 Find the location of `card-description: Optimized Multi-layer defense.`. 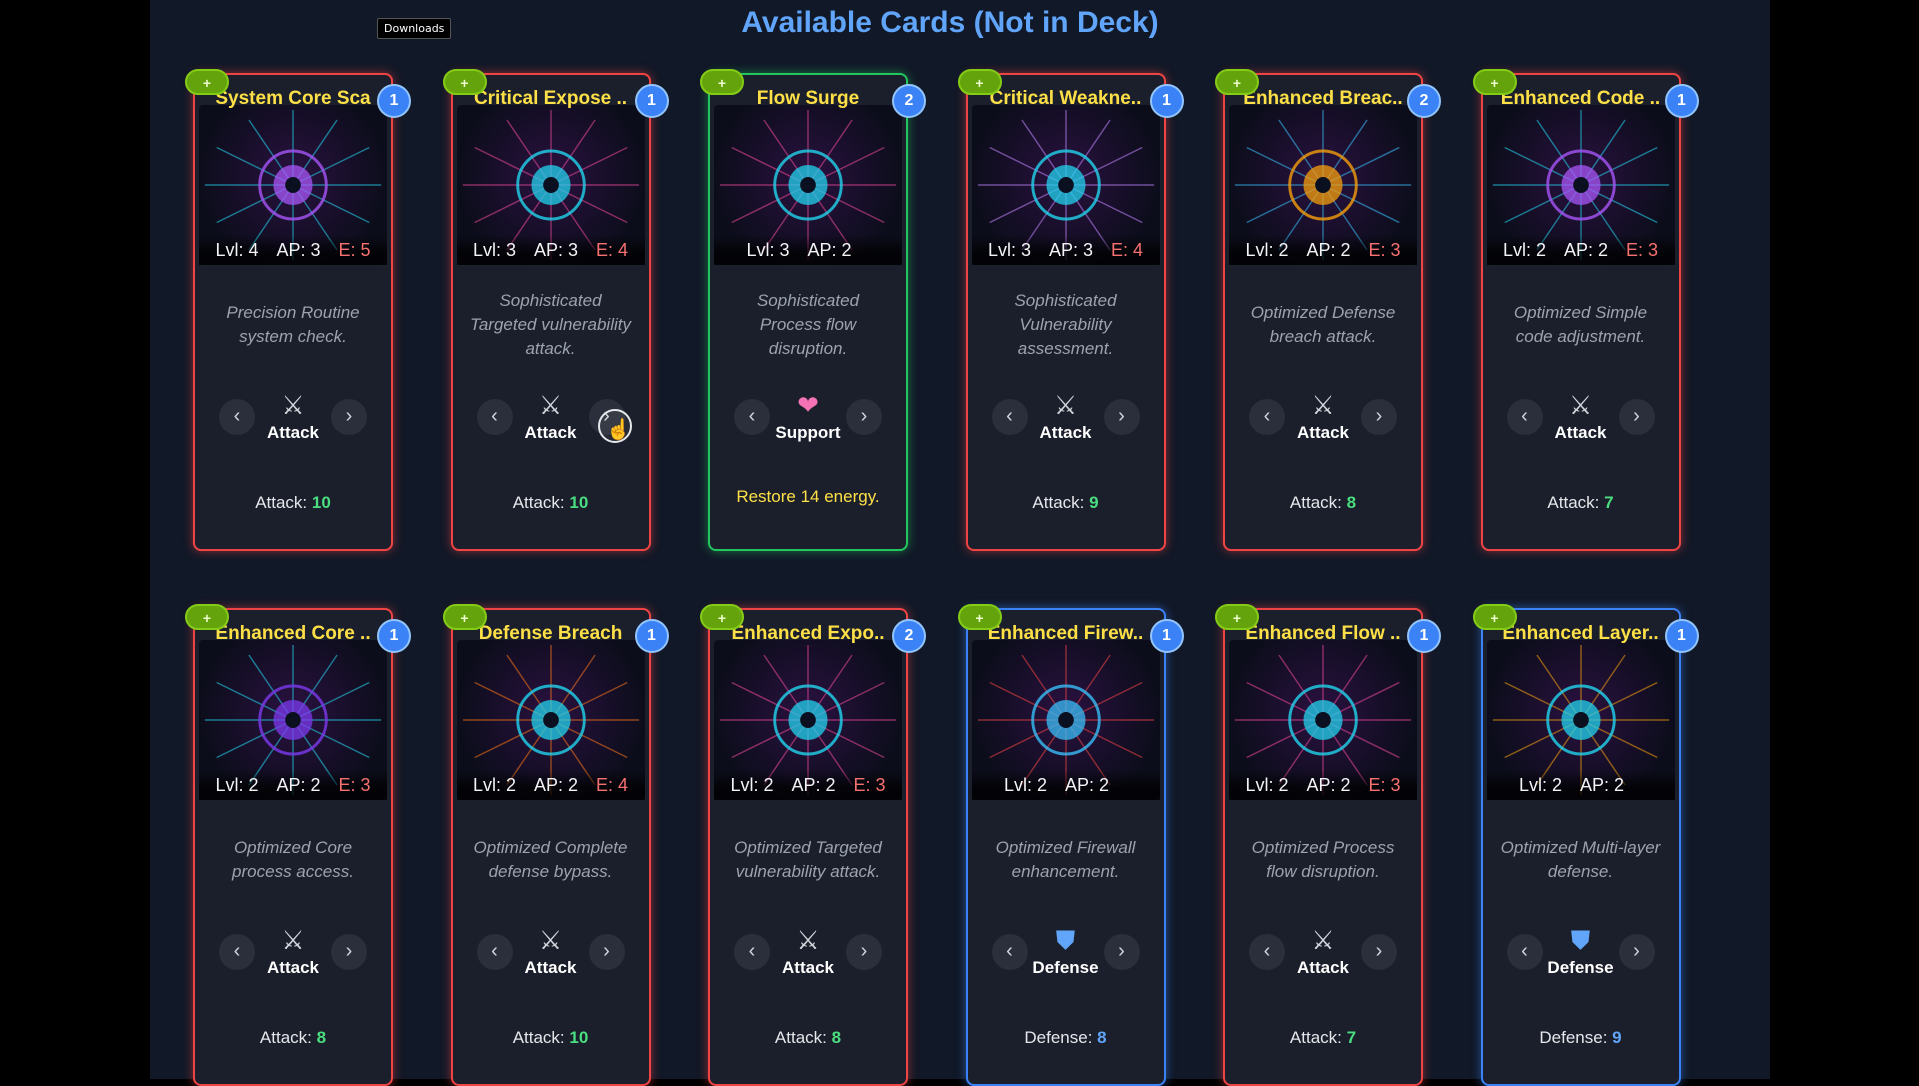

card-description: Optimized Multi-layer defense. is located at coordinates (1580, 859).